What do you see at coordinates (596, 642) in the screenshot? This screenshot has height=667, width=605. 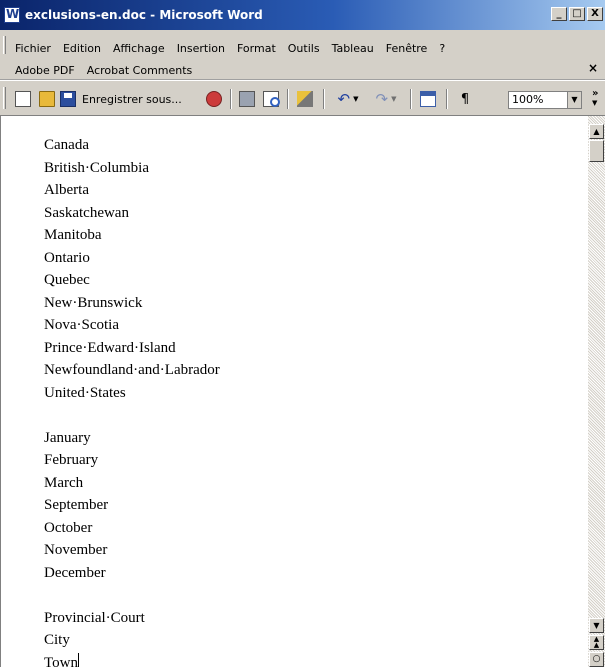 I see `previous-page-button: ▲ ▲` at bounding box center [596, 642].